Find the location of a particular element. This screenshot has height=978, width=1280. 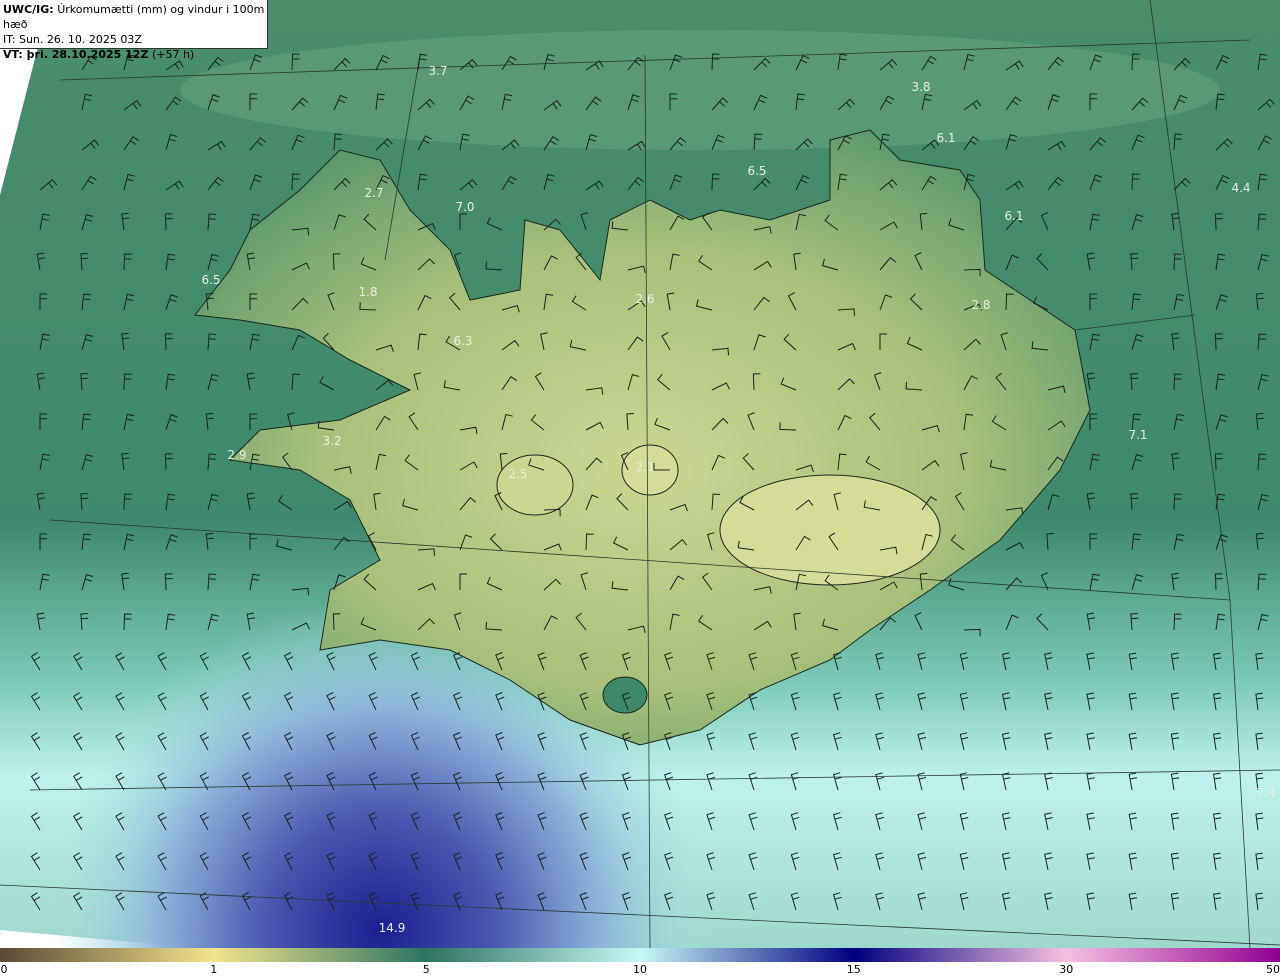

color-scale-ticks: 0 1 5 10 15 30 50 is located at coordinates (640, 970).